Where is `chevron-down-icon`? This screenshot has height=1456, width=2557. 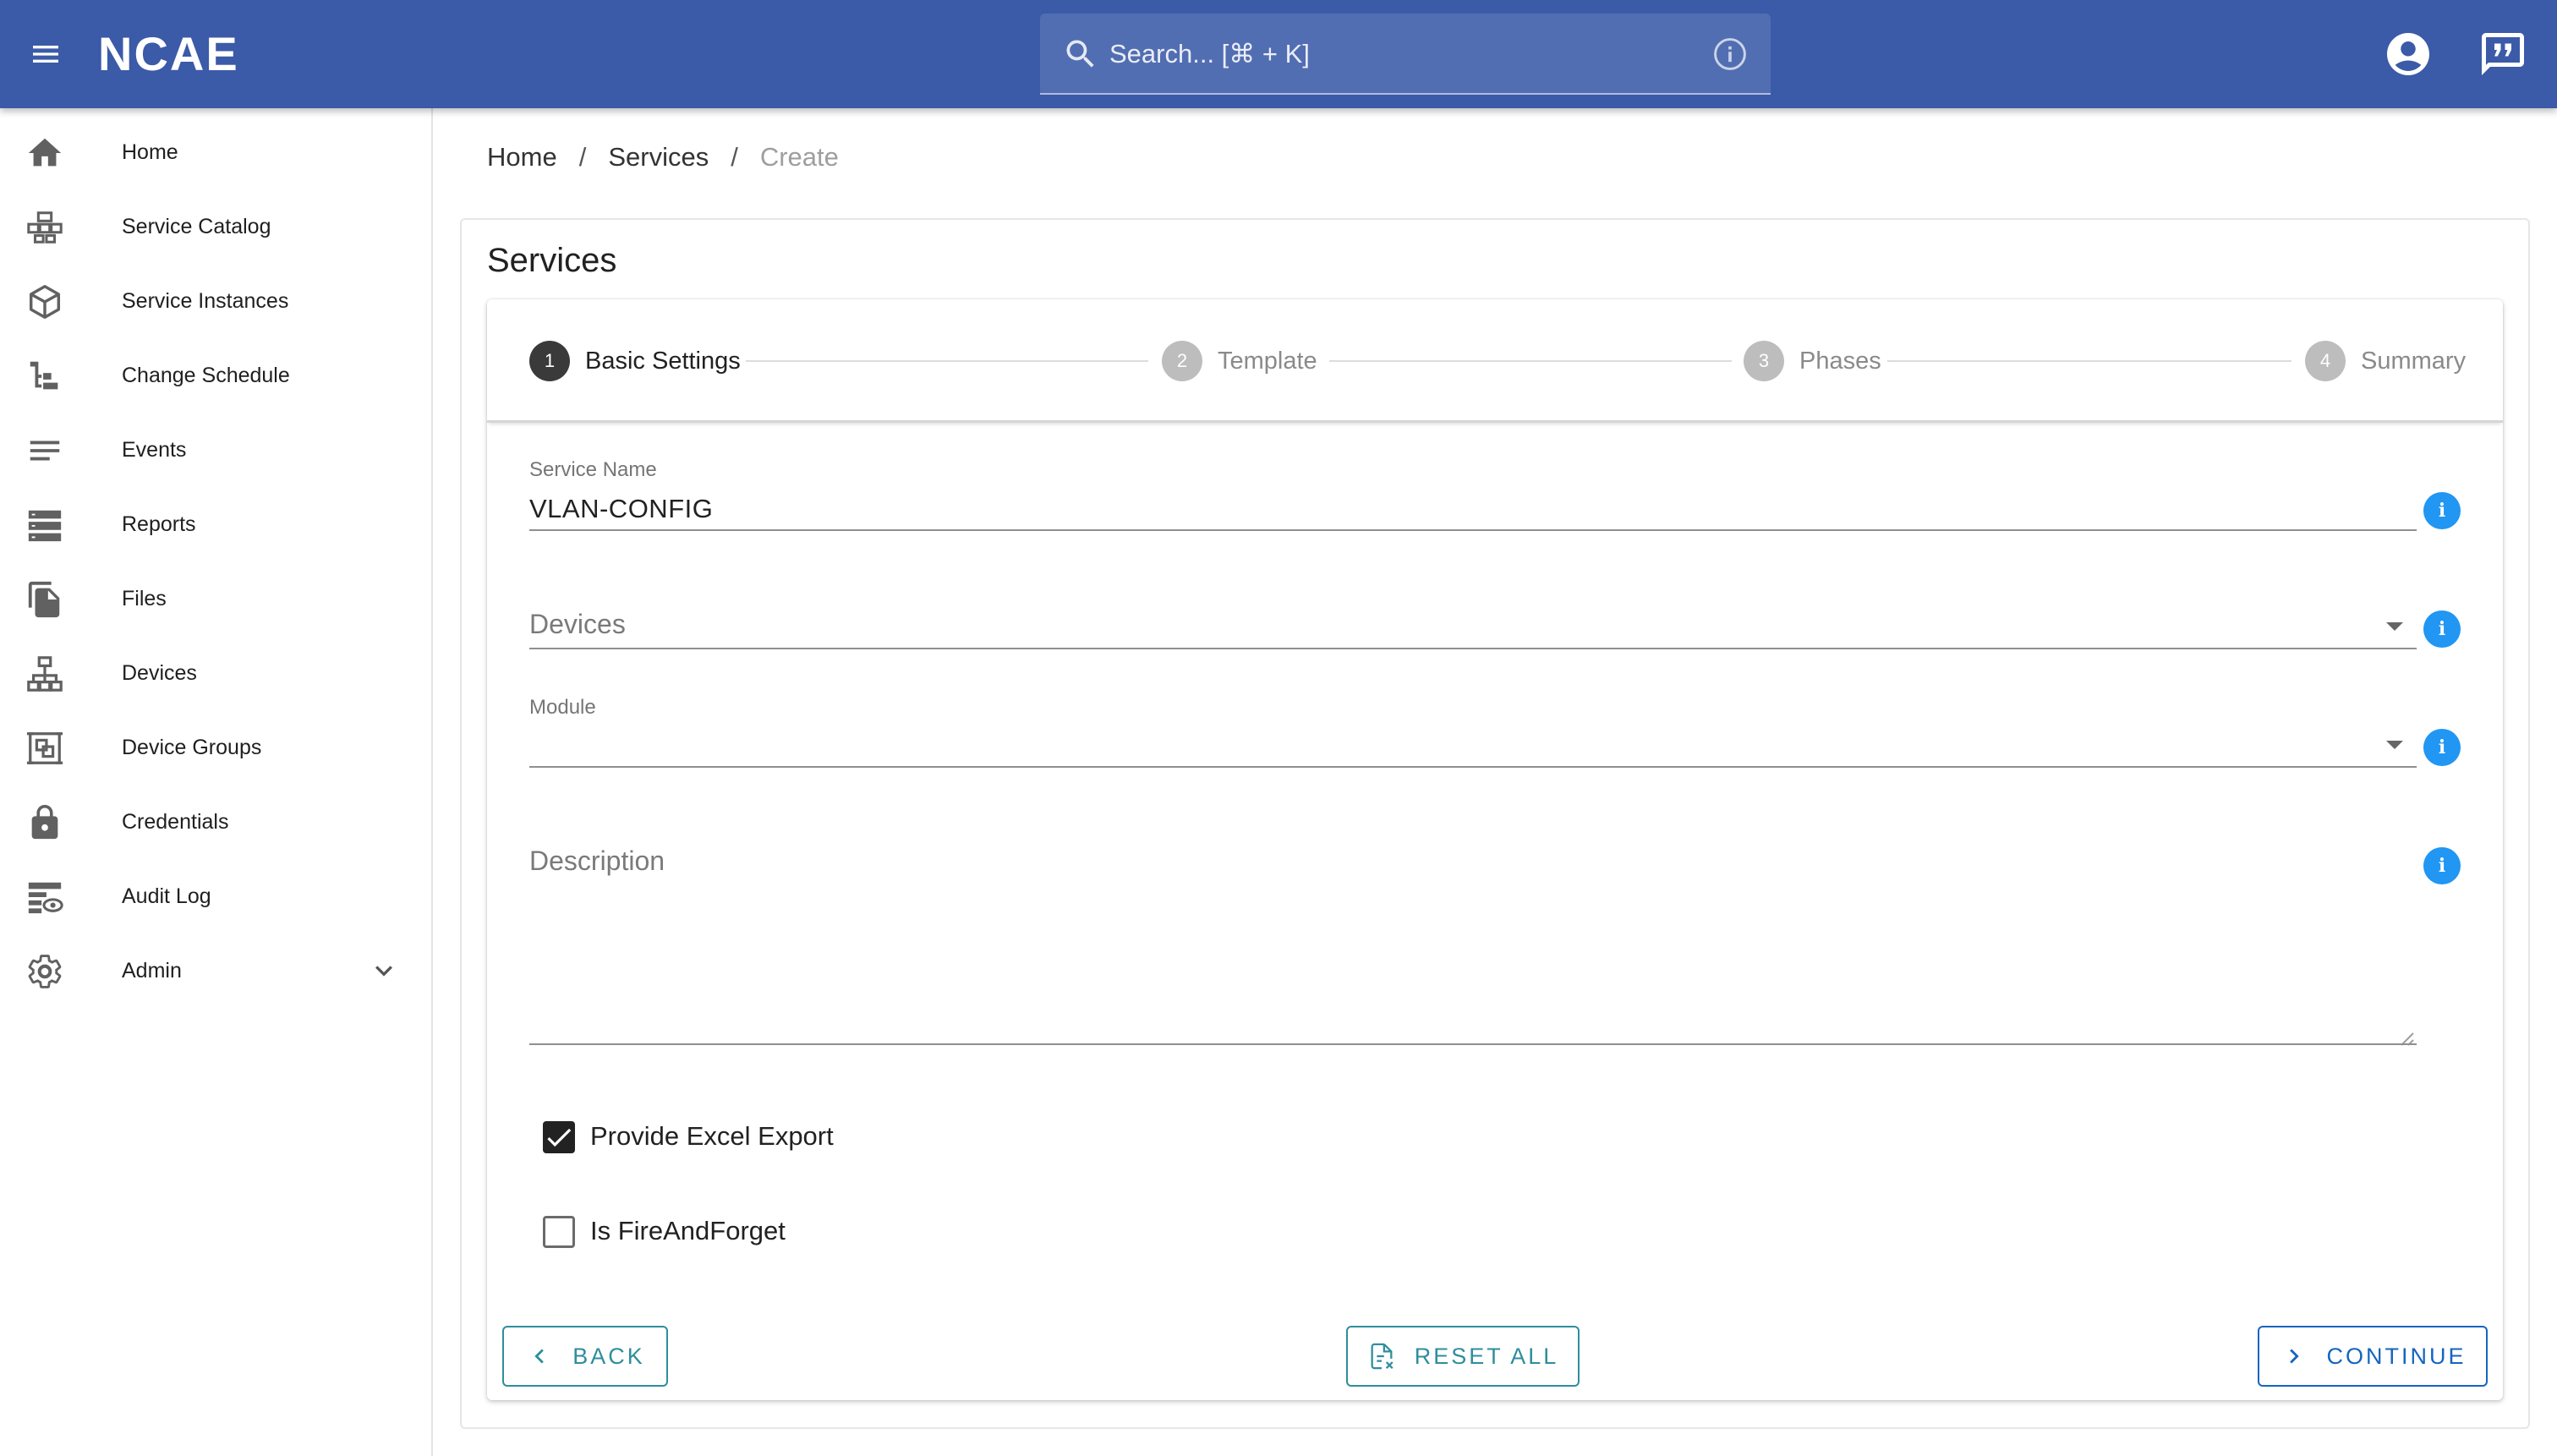 chevron-down-icon is located at coordinates (384, 971).